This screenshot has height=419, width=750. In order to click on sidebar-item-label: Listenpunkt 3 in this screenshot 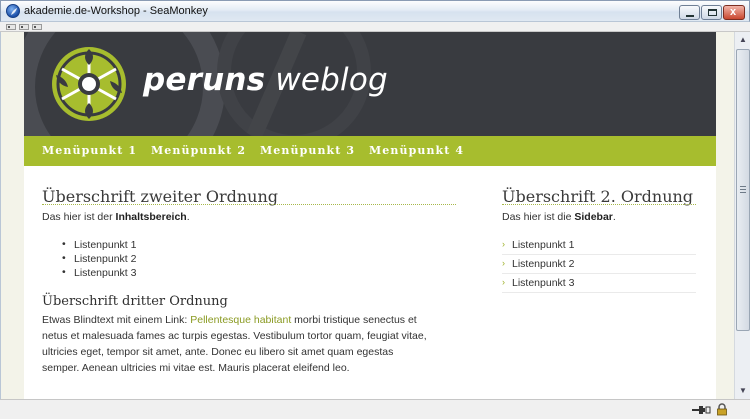, I will do `click(543, 283)`.